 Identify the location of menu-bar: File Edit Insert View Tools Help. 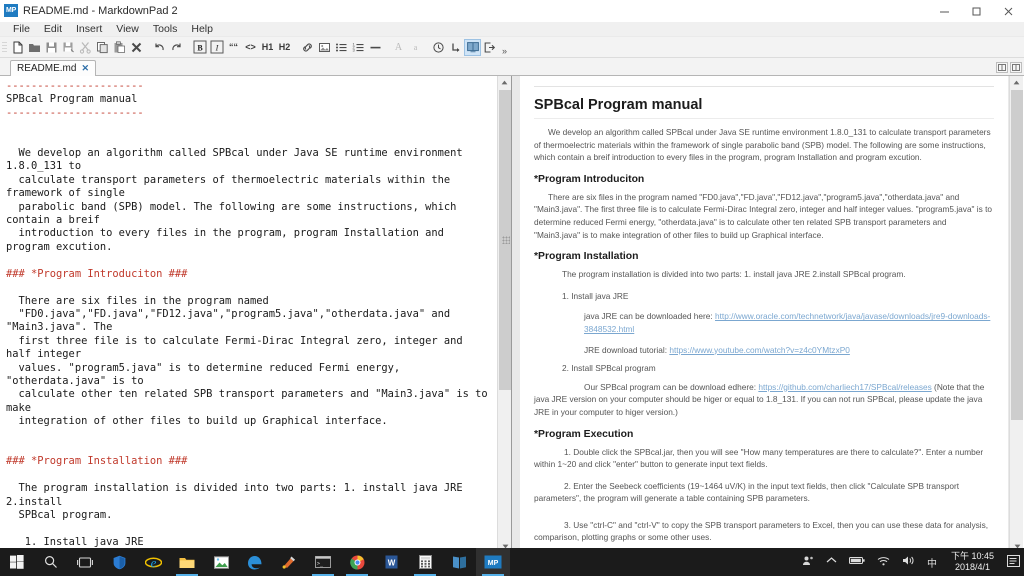
(512, 29).